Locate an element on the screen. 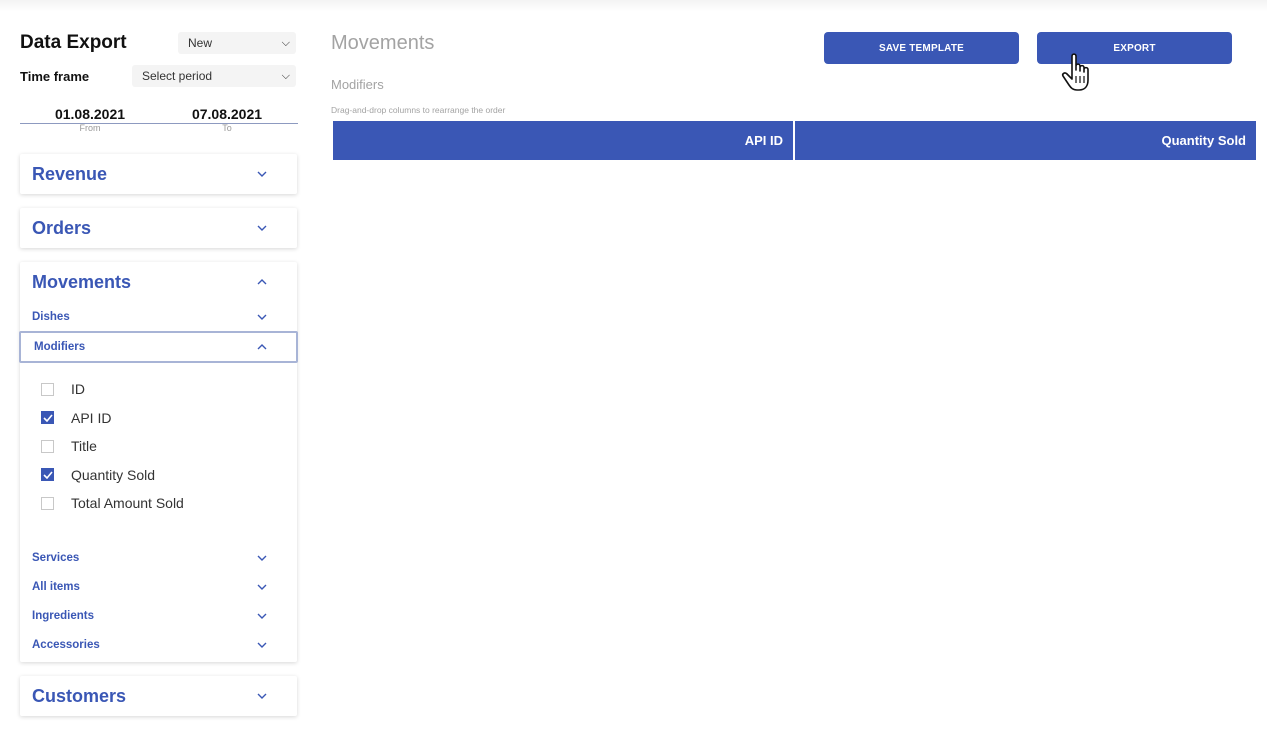  section-orders: Orders is located at coordinates (158, 228).